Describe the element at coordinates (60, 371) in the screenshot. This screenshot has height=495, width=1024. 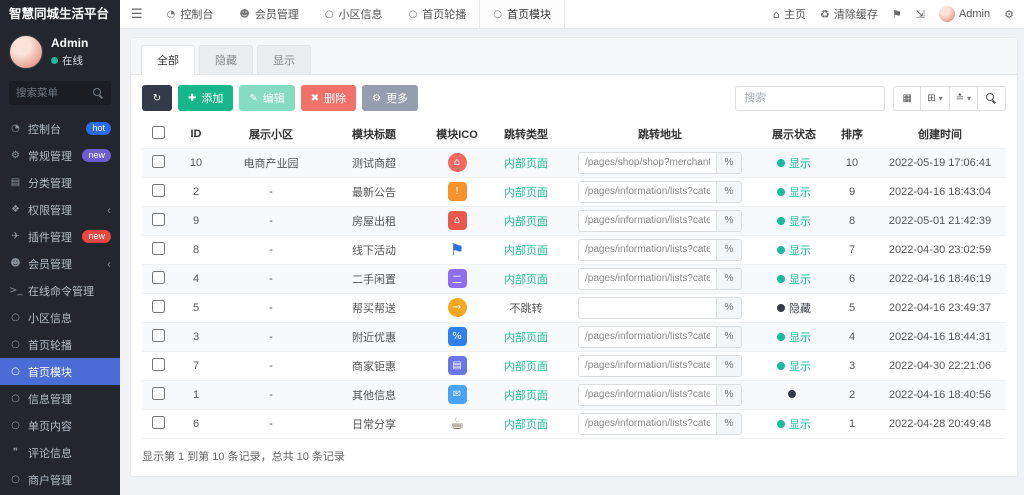
I see `sidebar-item-home-module: ○ 首页模块` at that location.